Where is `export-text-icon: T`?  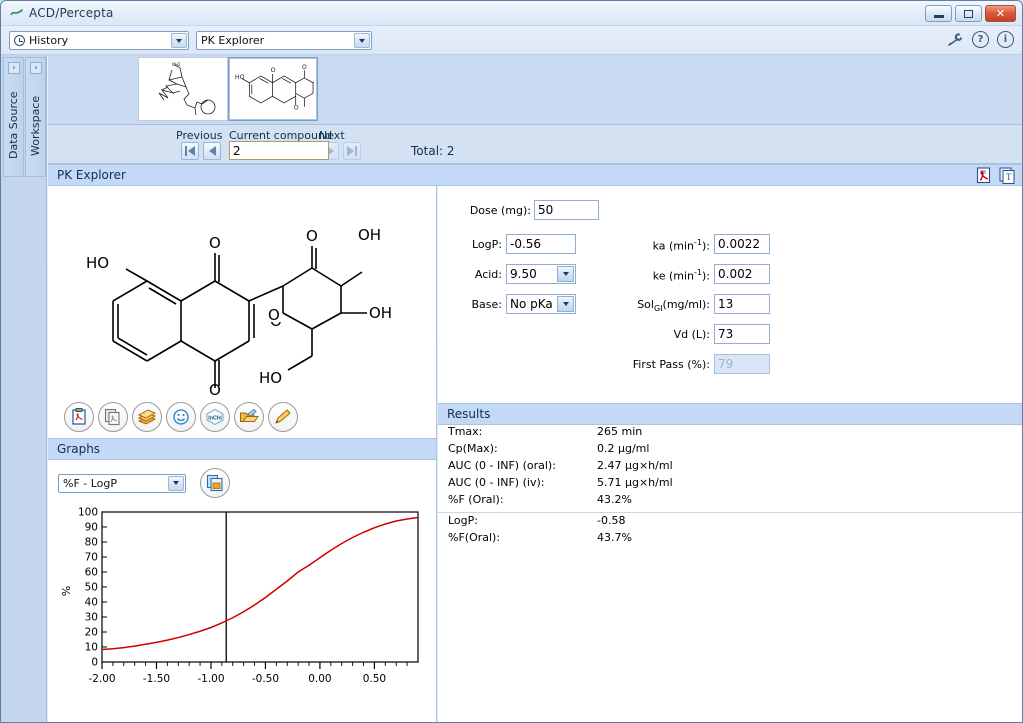
export-text-icon: T is located at coordinates (1007, 175).